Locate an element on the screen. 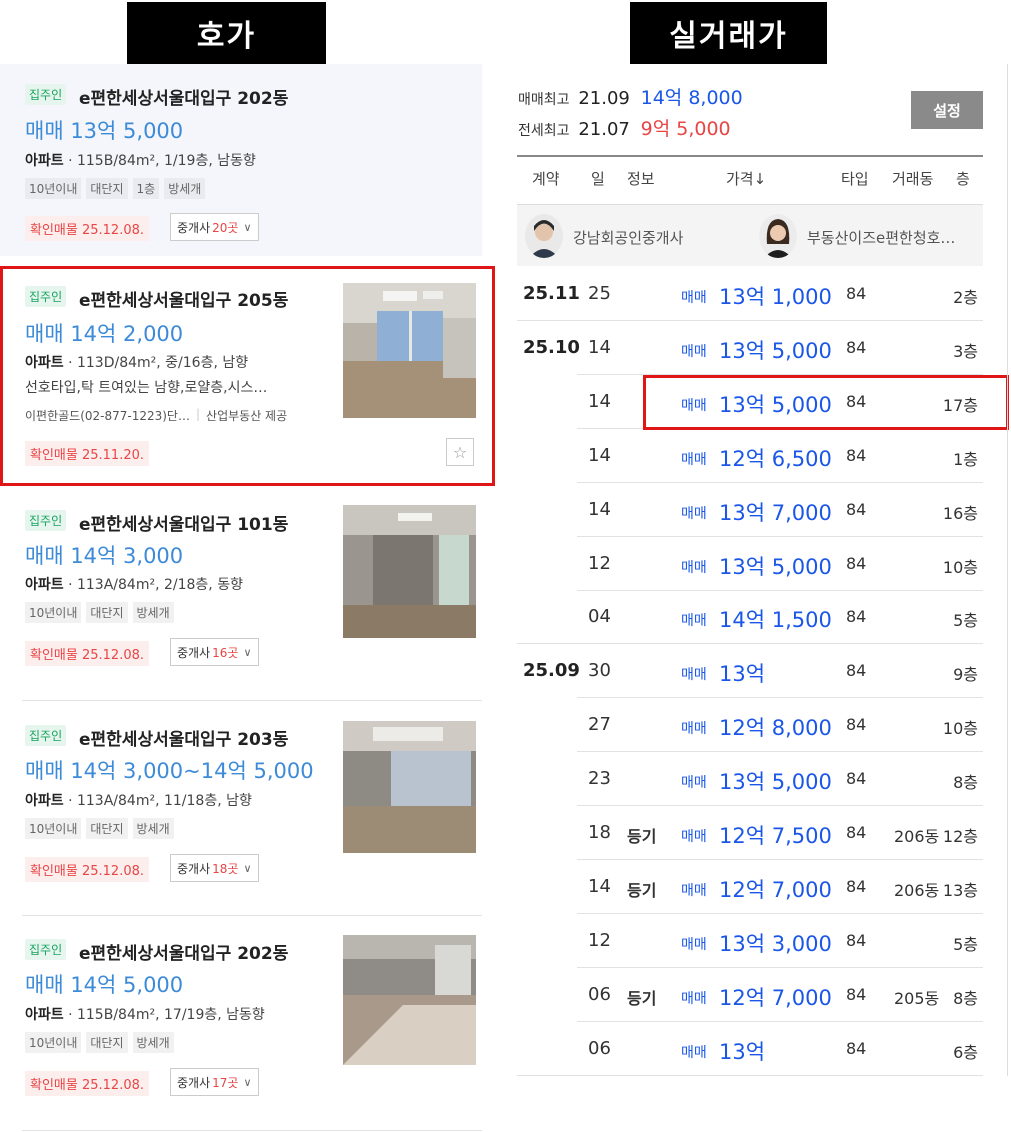  transaction-row: 18 등기 매매 12억 7,500 84 206동 12층 is located at coordinates (750, 833).